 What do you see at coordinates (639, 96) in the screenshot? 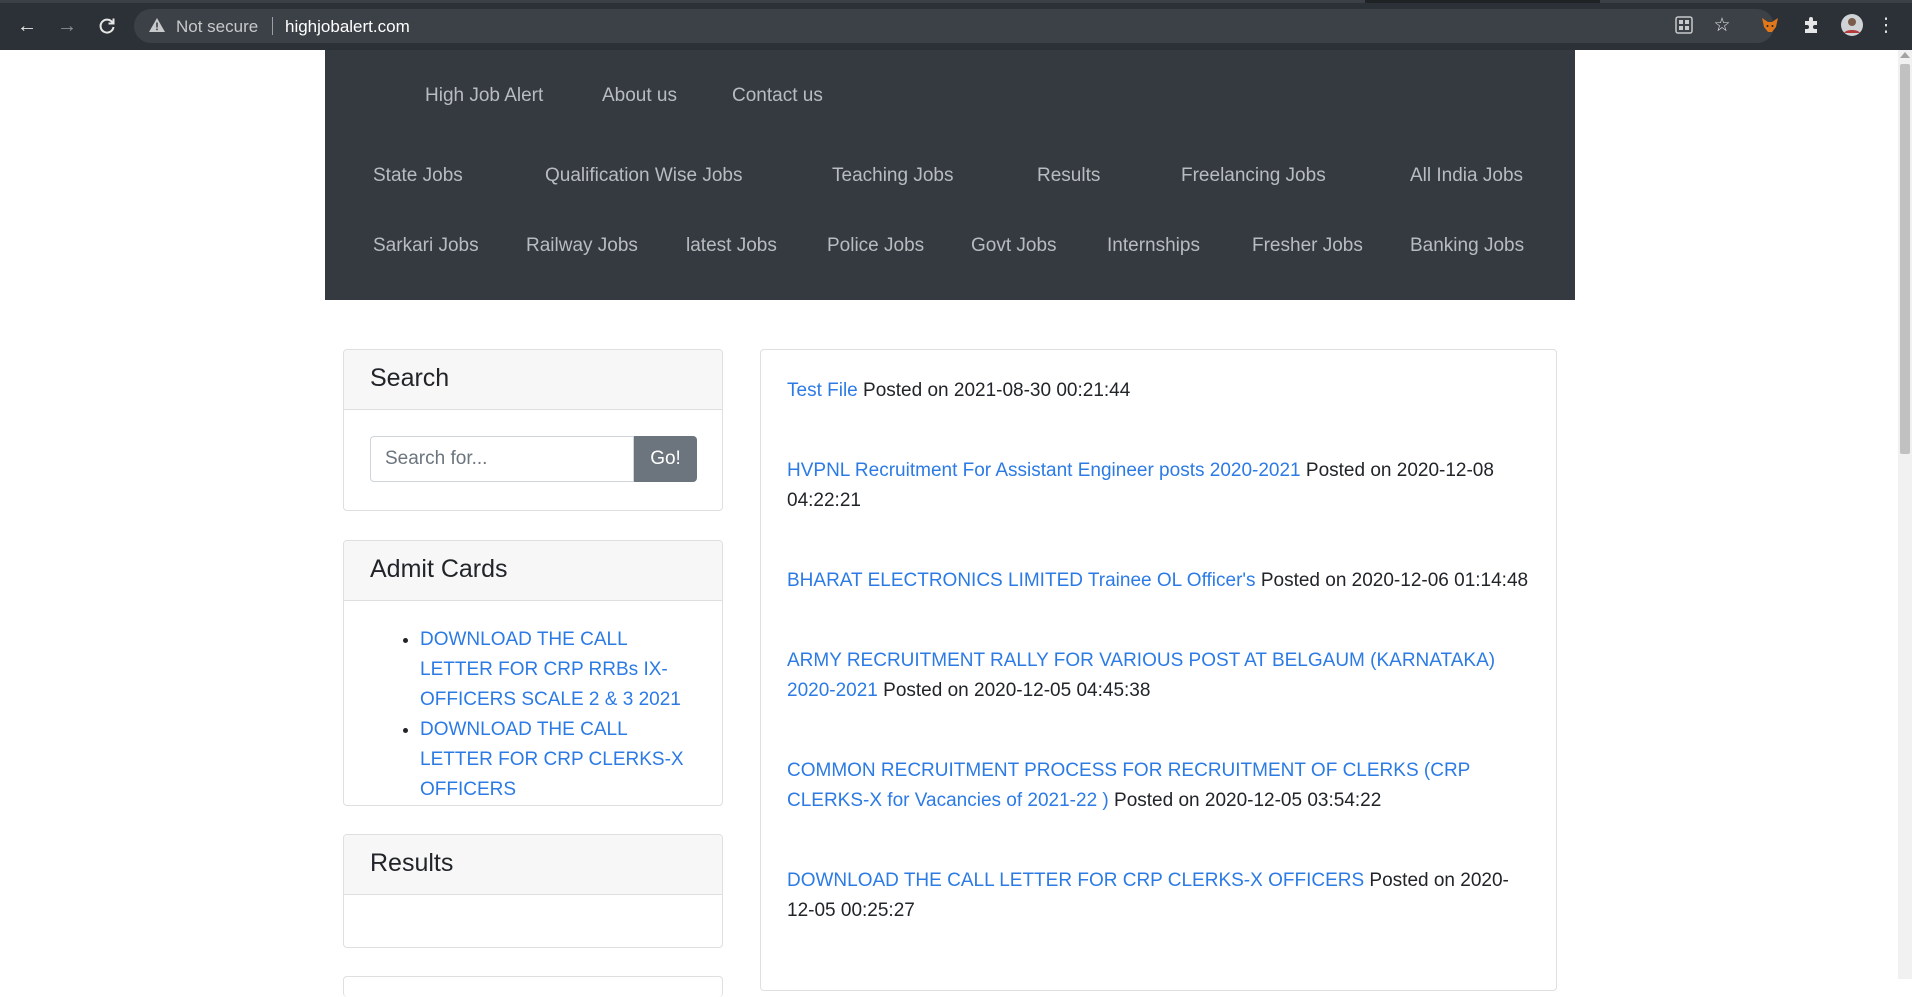
I see `nav-about-us: About us` at bounding box center [639, 96].